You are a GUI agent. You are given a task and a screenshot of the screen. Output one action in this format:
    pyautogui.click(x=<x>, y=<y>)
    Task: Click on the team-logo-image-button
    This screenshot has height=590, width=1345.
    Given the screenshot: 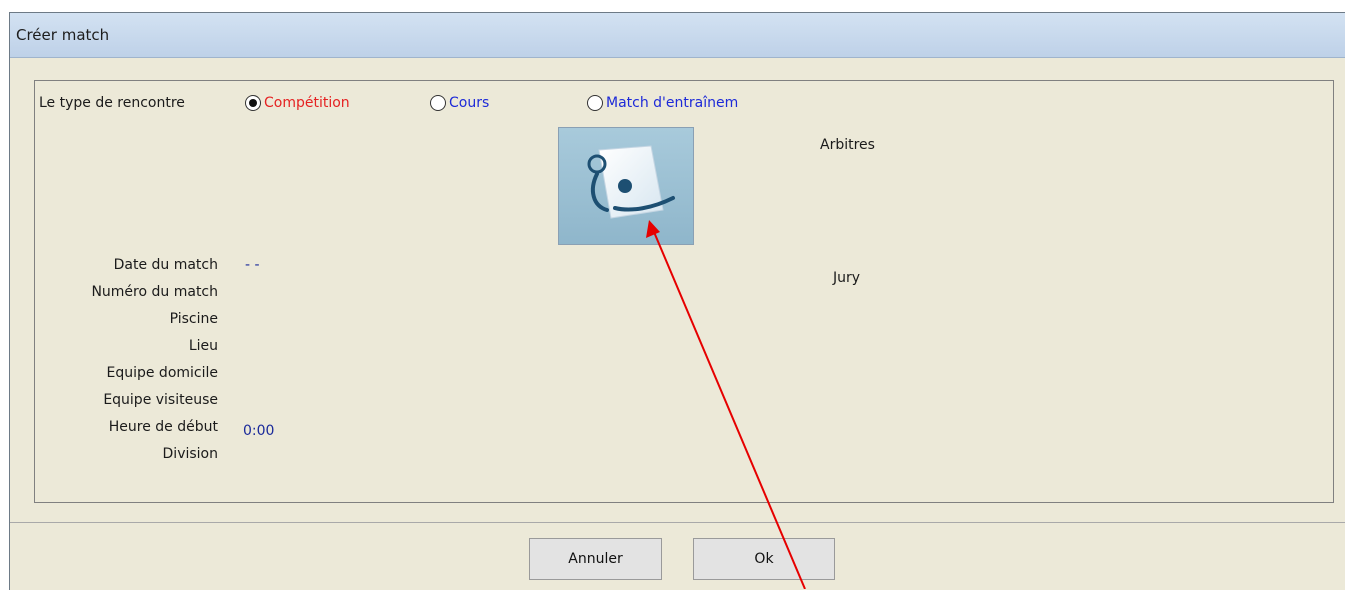 What is the action you would take?
    pyautogui.click(x=626, y=186)
    